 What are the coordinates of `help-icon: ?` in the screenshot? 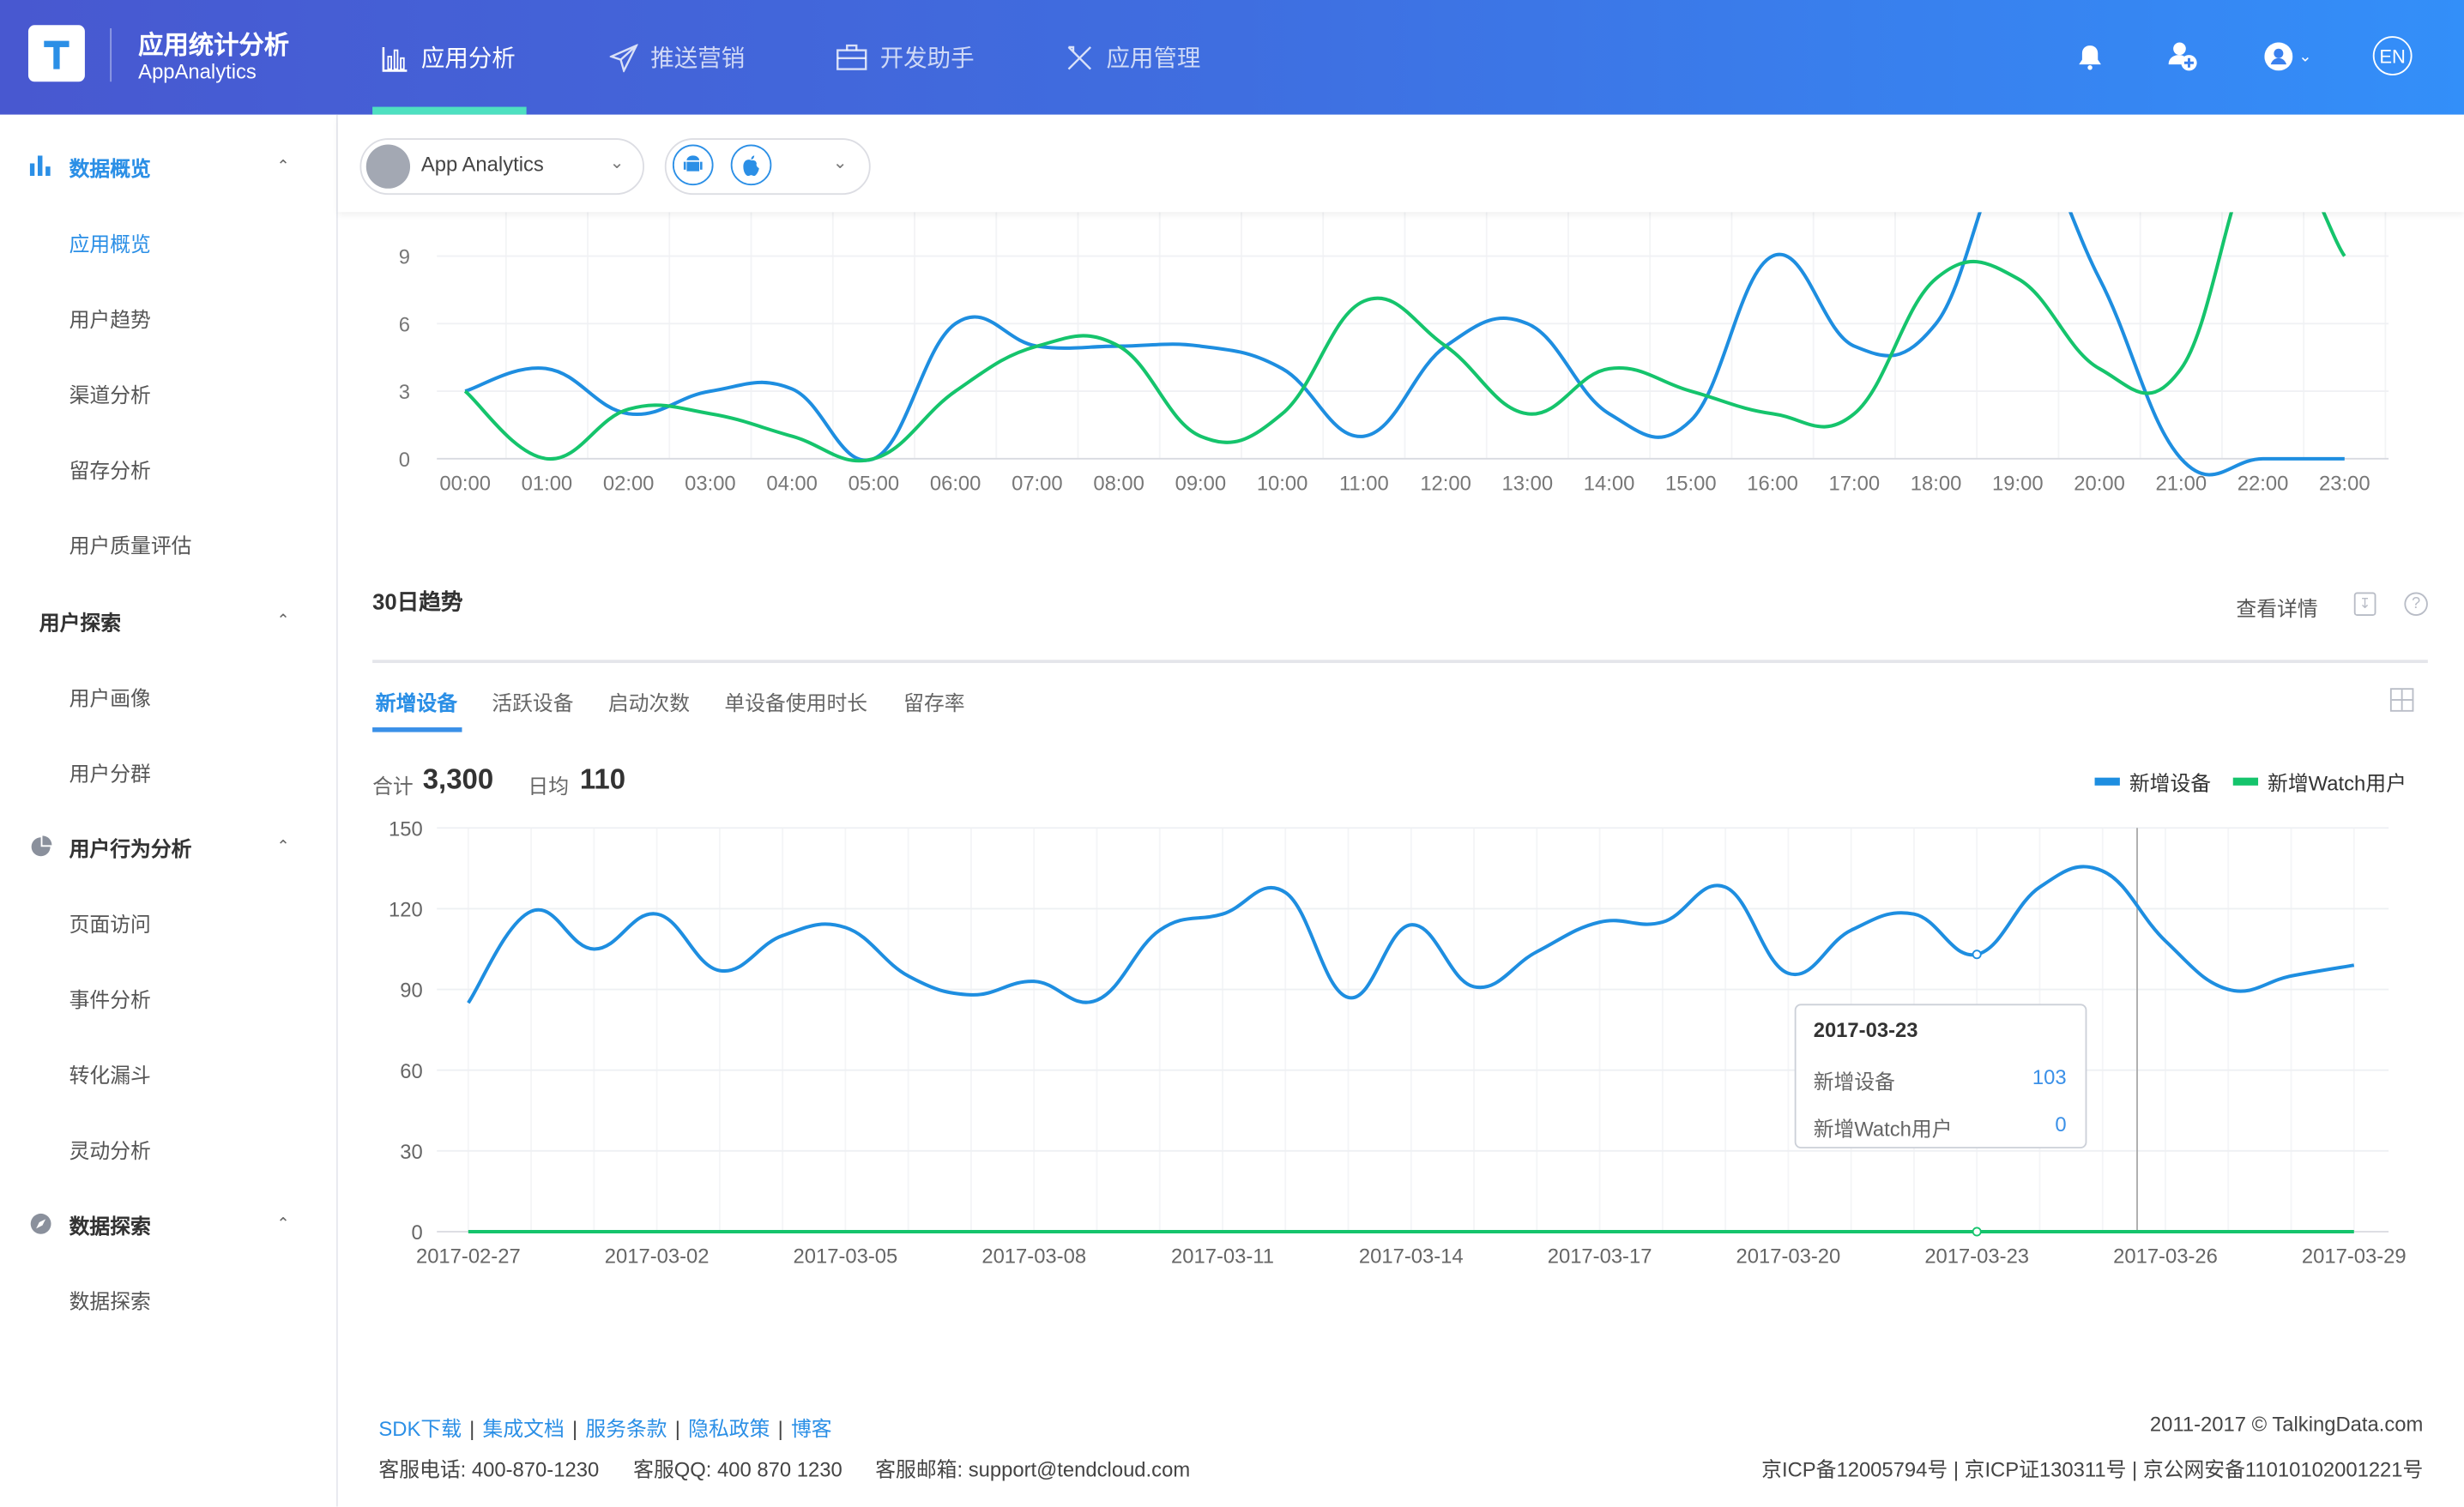 It's located at (2416, 604).